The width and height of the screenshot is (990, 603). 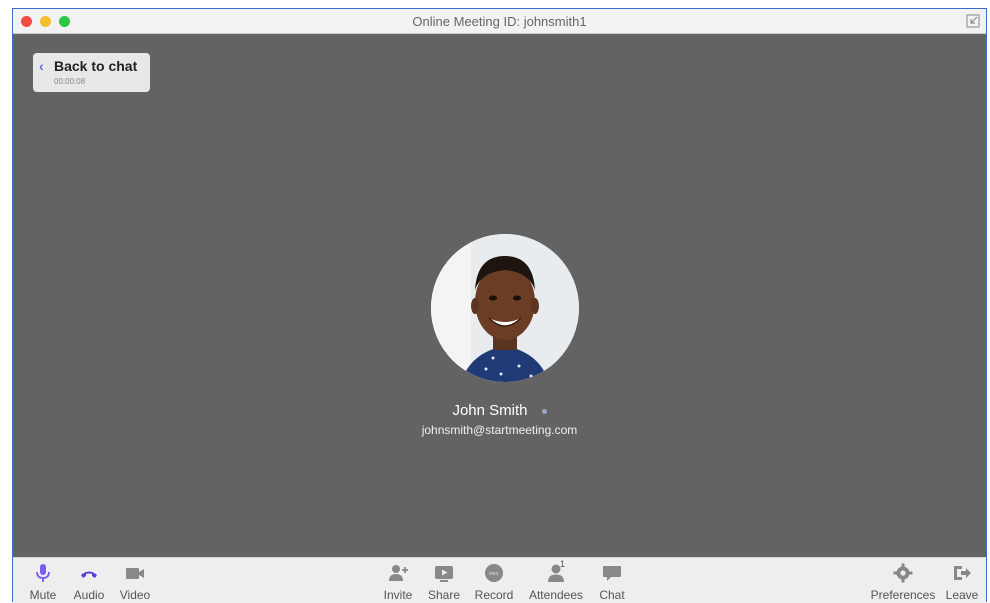 I want to click on attendees-count-badge: 1, so click(x=563, y=564).